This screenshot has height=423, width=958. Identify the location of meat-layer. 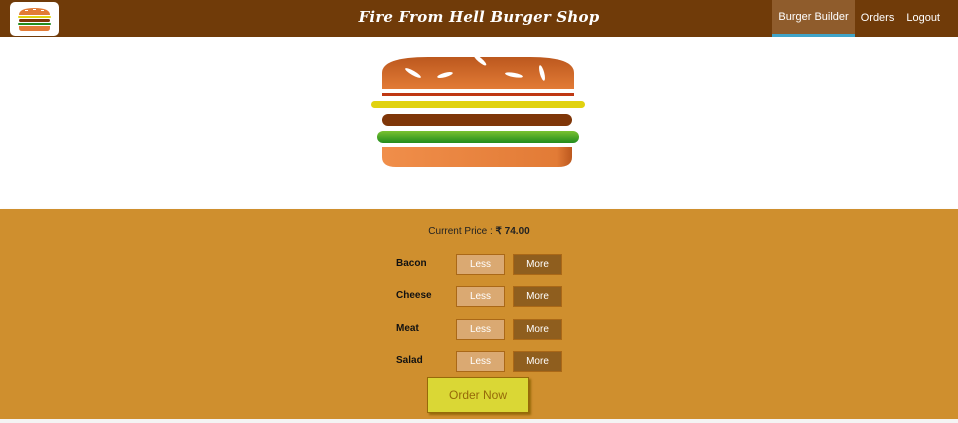
(477, 120).